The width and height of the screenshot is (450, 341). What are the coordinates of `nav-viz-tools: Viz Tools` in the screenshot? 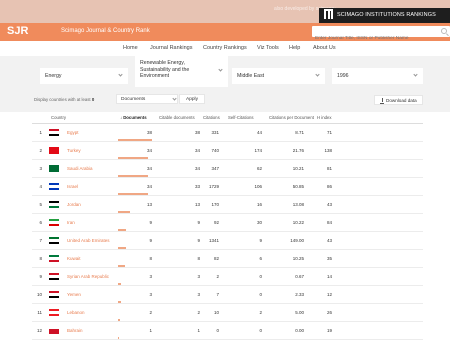 It's located at (268, 48).